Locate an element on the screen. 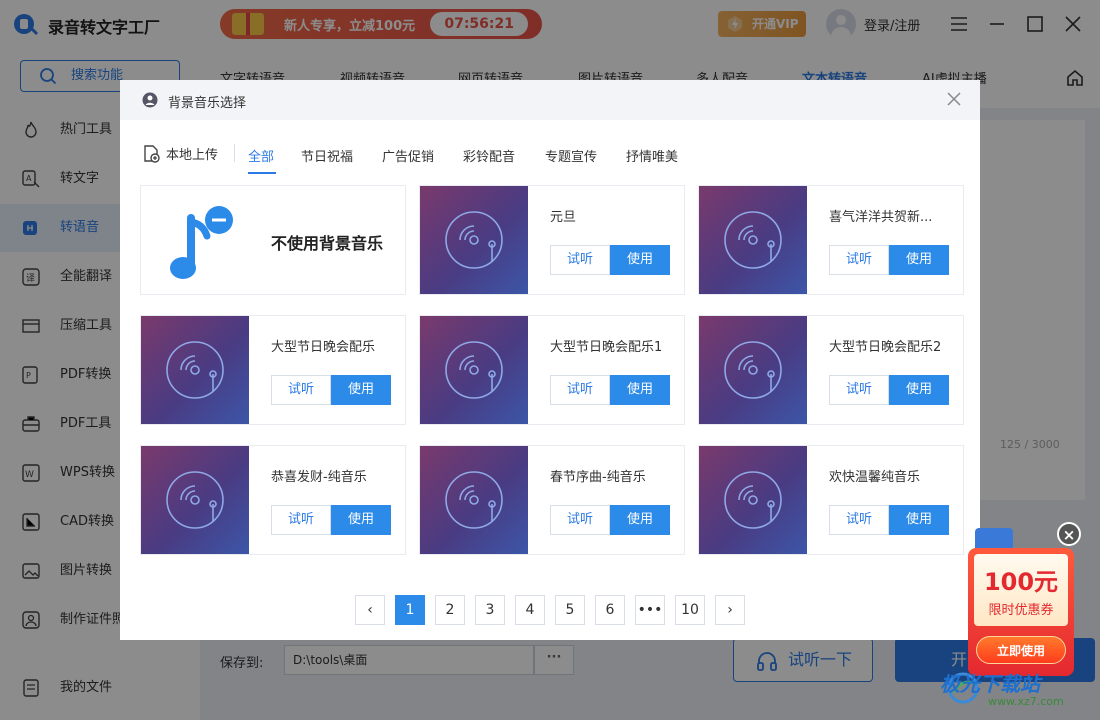  music-card: 元旦试听 使用 is located at coordinates (552, 240).